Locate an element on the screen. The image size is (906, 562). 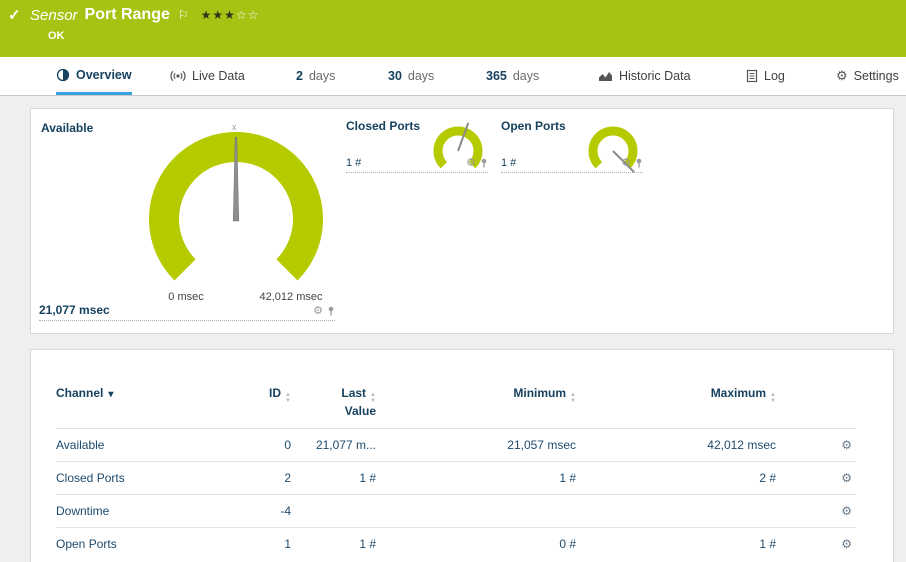
channel-id: 1 is located at coordinates (258, 544).